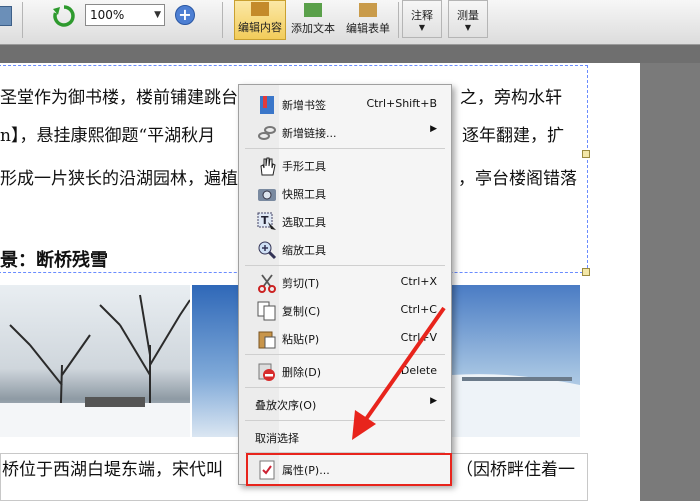  I want to click on annotation-arrow, so click(399, 373).